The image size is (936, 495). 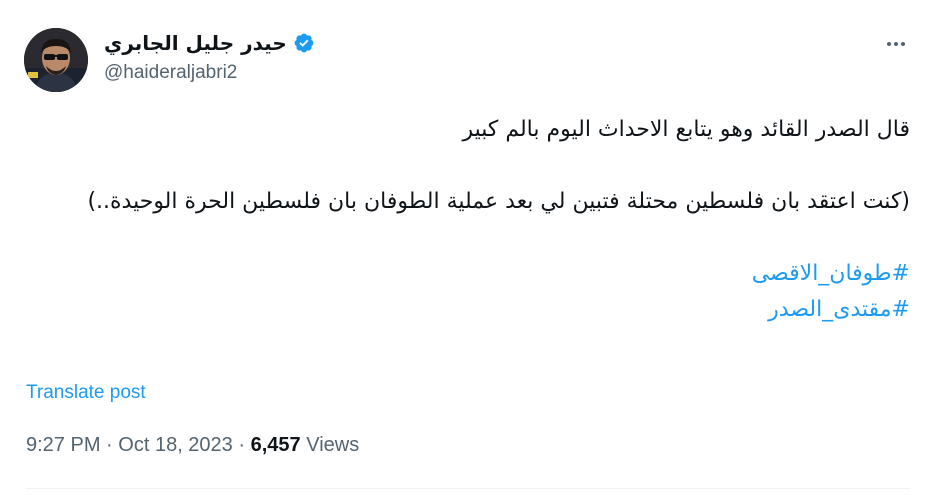 I want to click on post-meta: 9:27 PM · Oct 18, 2023 · 6,457 Views, so click(x=192, y=445).